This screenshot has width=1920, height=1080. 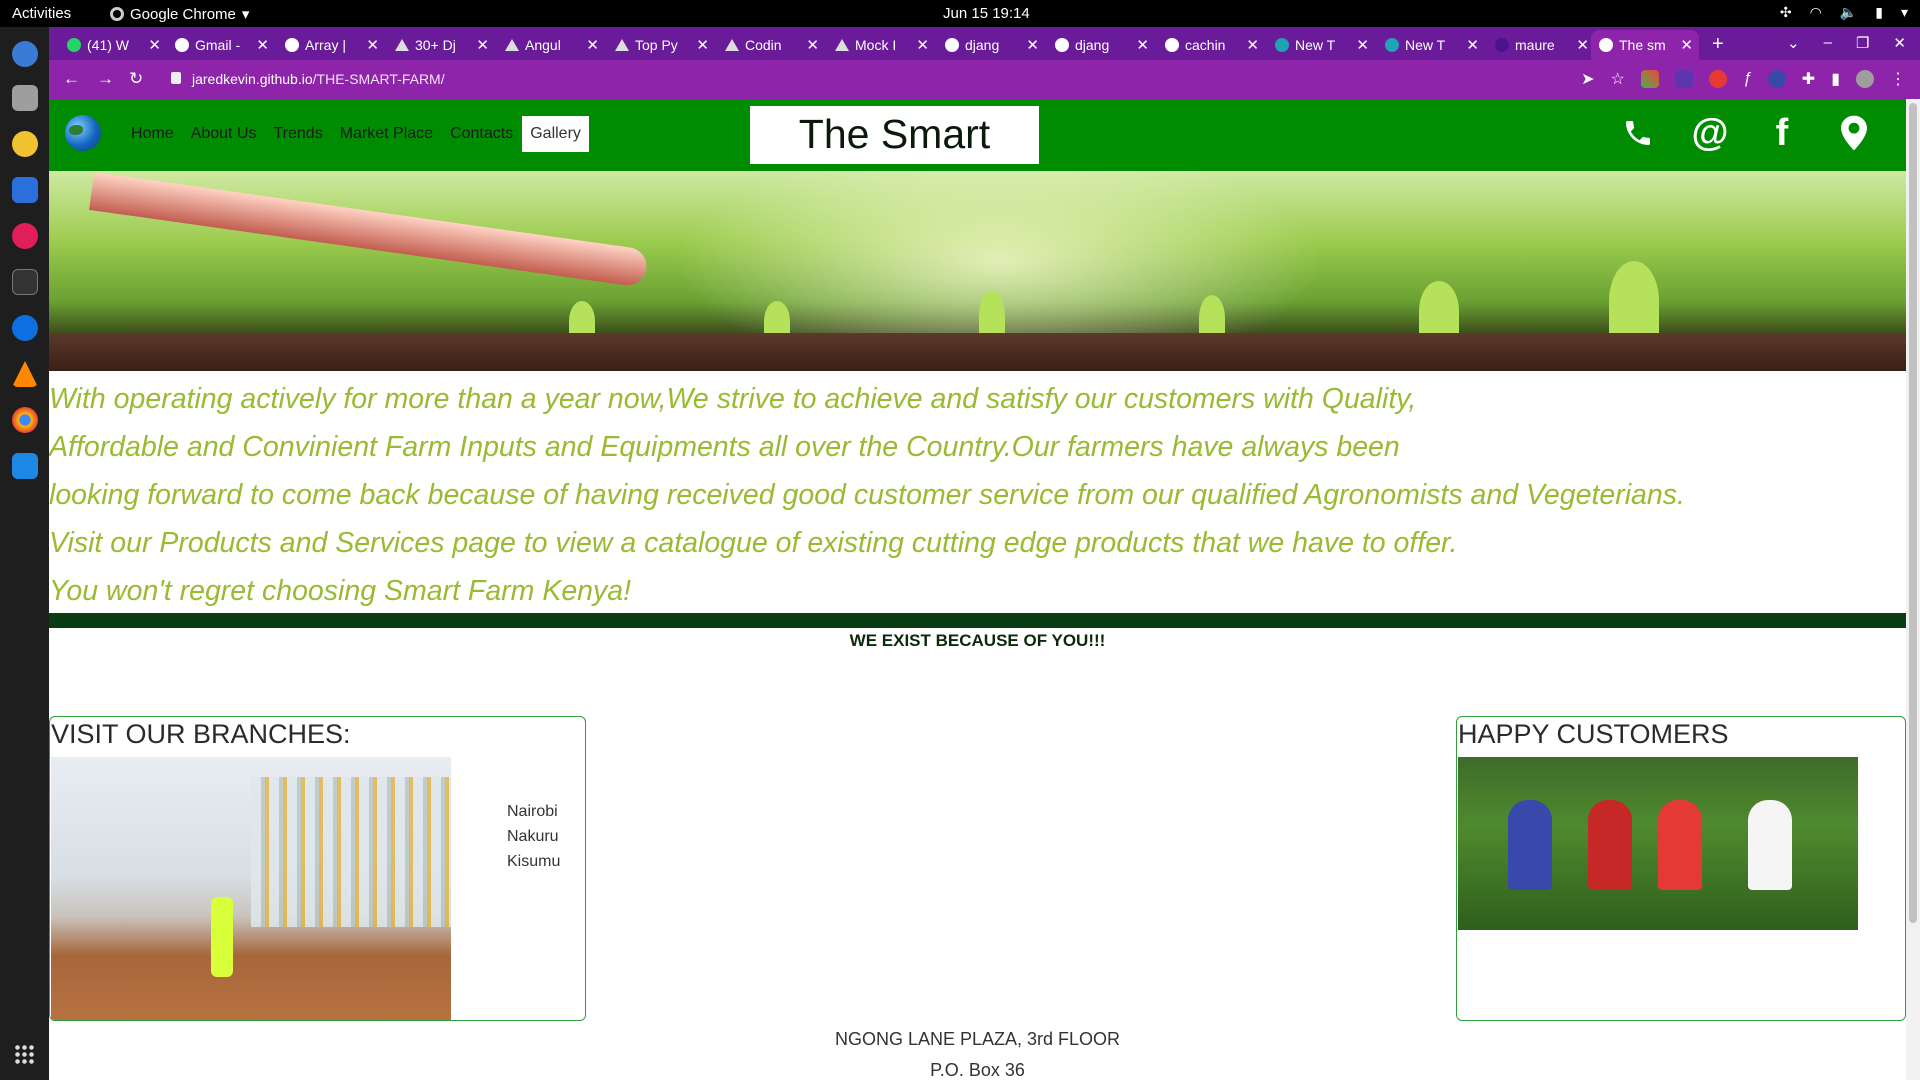 What do you see at coordinates (1587, 79) in the screenshot?
I see `send-icon: ➤` at bounding box center [1587, 79].